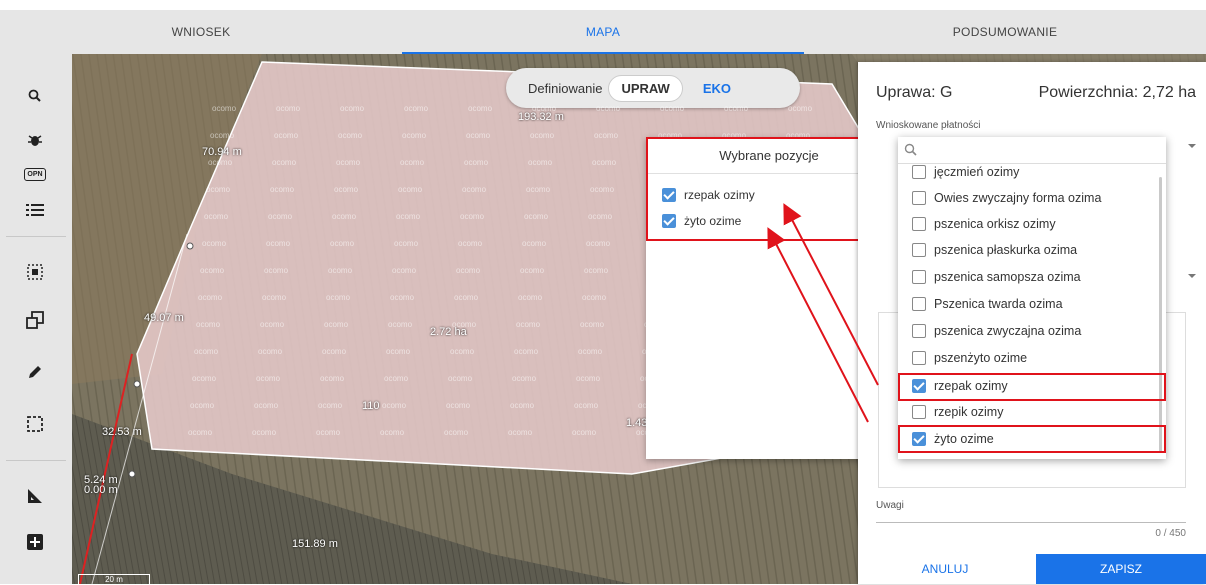 The image size is (1206, 585). I want to click on annotation-arrows, so click(823, 313).